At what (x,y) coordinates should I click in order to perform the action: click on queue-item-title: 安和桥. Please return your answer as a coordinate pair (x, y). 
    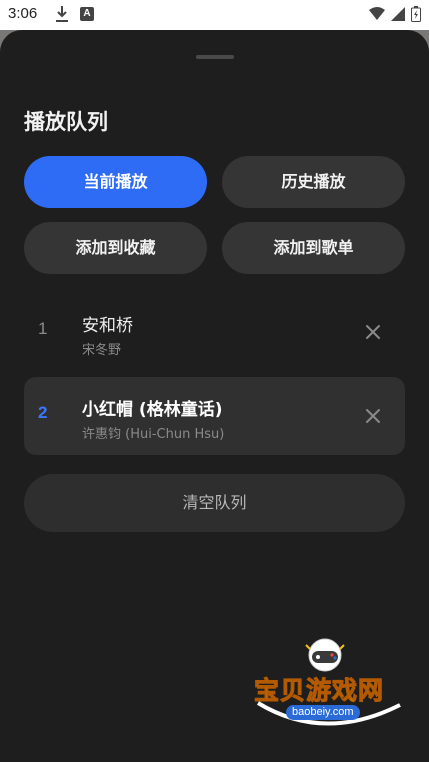
    Looking at the image, I should click on (107, 326).